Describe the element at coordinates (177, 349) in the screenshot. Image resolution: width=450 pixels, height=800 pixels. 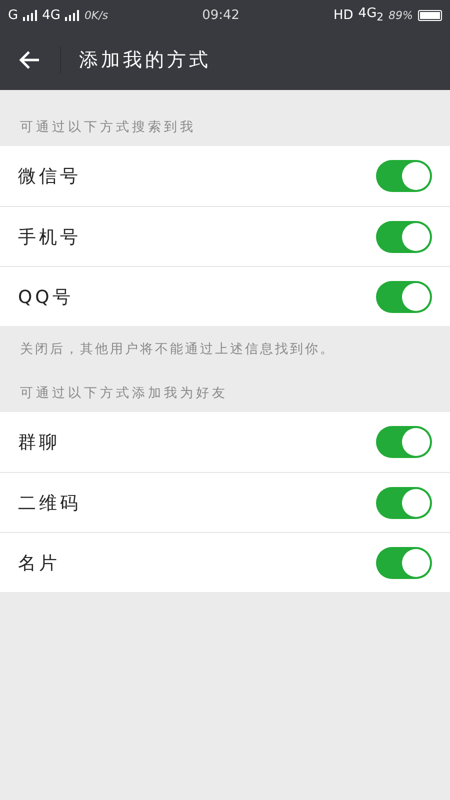
I see `note-text: 关闭后，其他用户将不能通过上述信息找到你。` at that location.